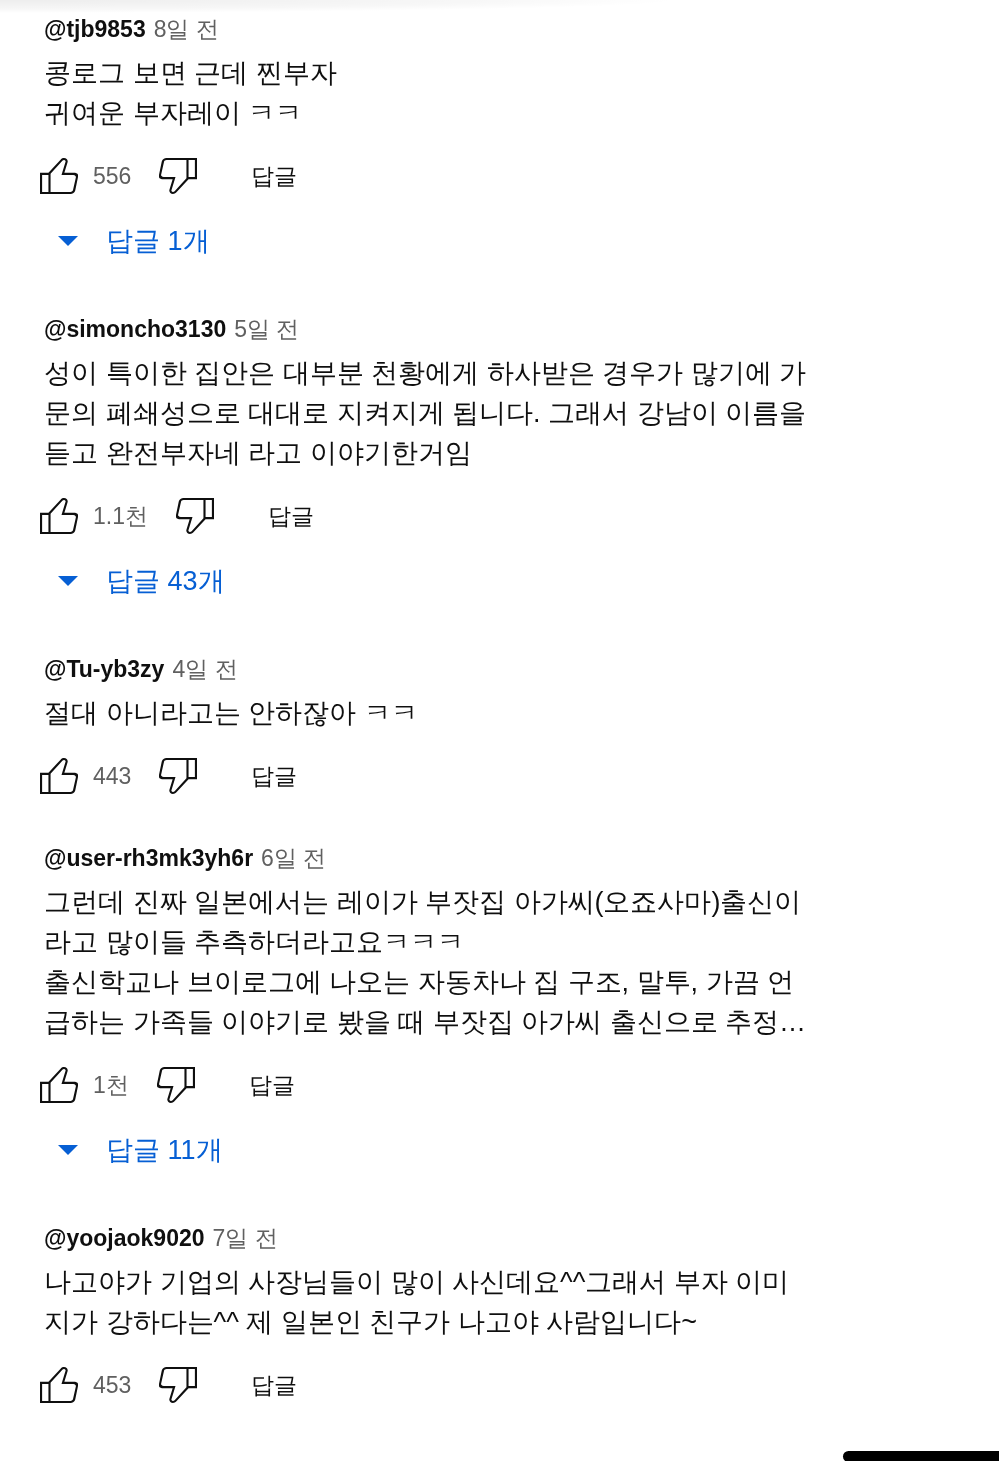  Describe the element at coordinates (141, 581) in the screenshot. I see `replies-toggle: 답글 43개` at that location.